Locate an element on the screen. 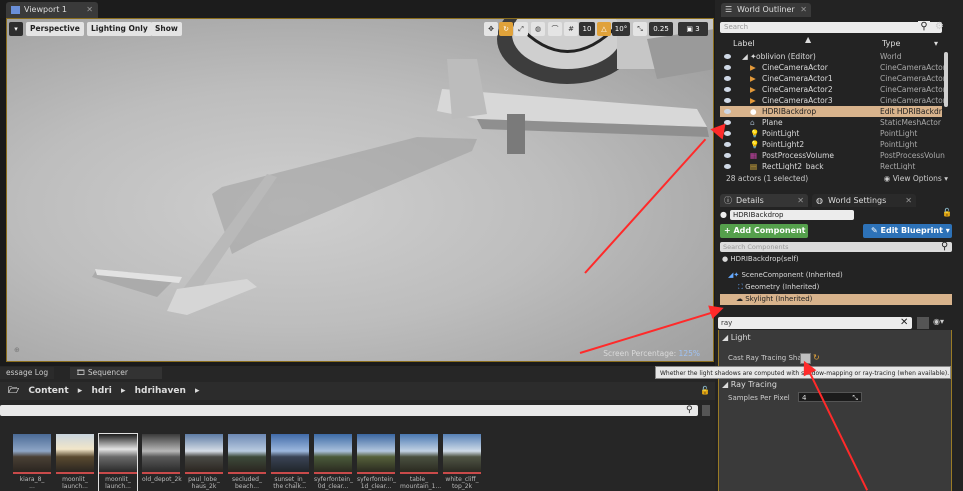  outliner-row: ▶ CineCameraActor3 CineCameraActor is located at coordinates (833, 100).